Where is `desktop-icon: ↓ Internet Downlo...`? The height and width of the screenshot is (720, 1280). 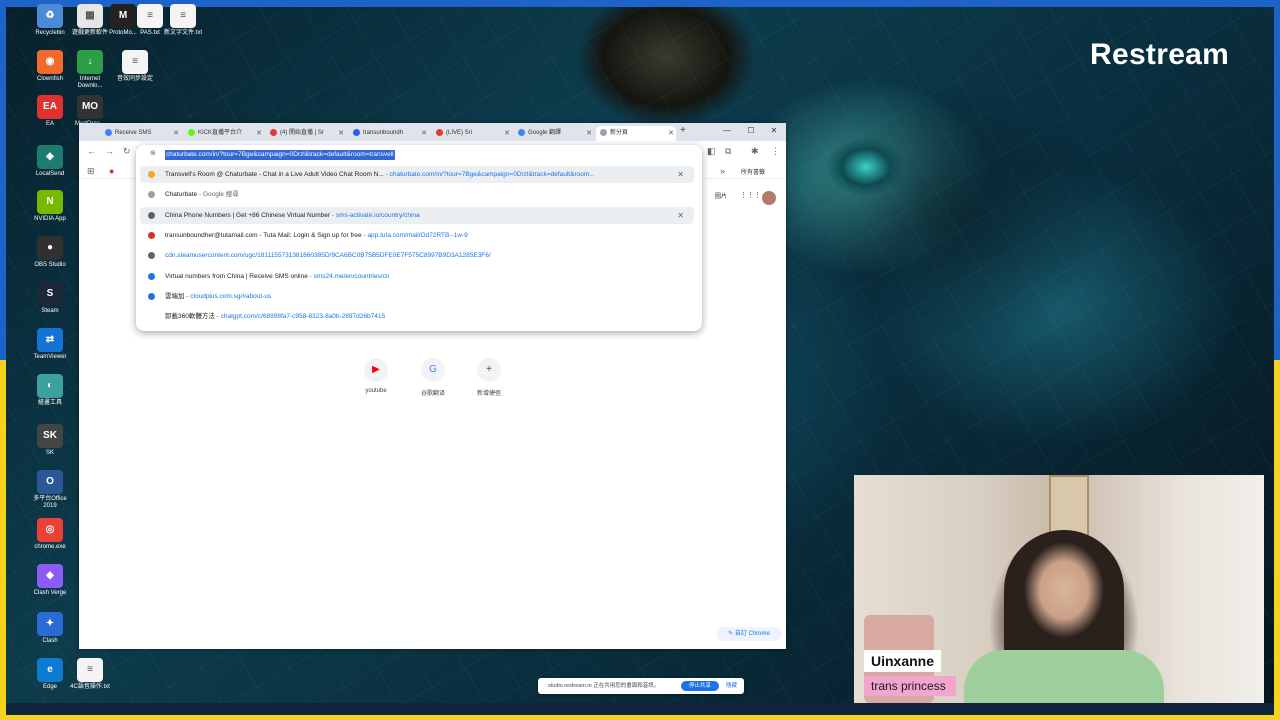
desktop-icon: ↓ Internet Downlo... is located at coordinates (90, 70).